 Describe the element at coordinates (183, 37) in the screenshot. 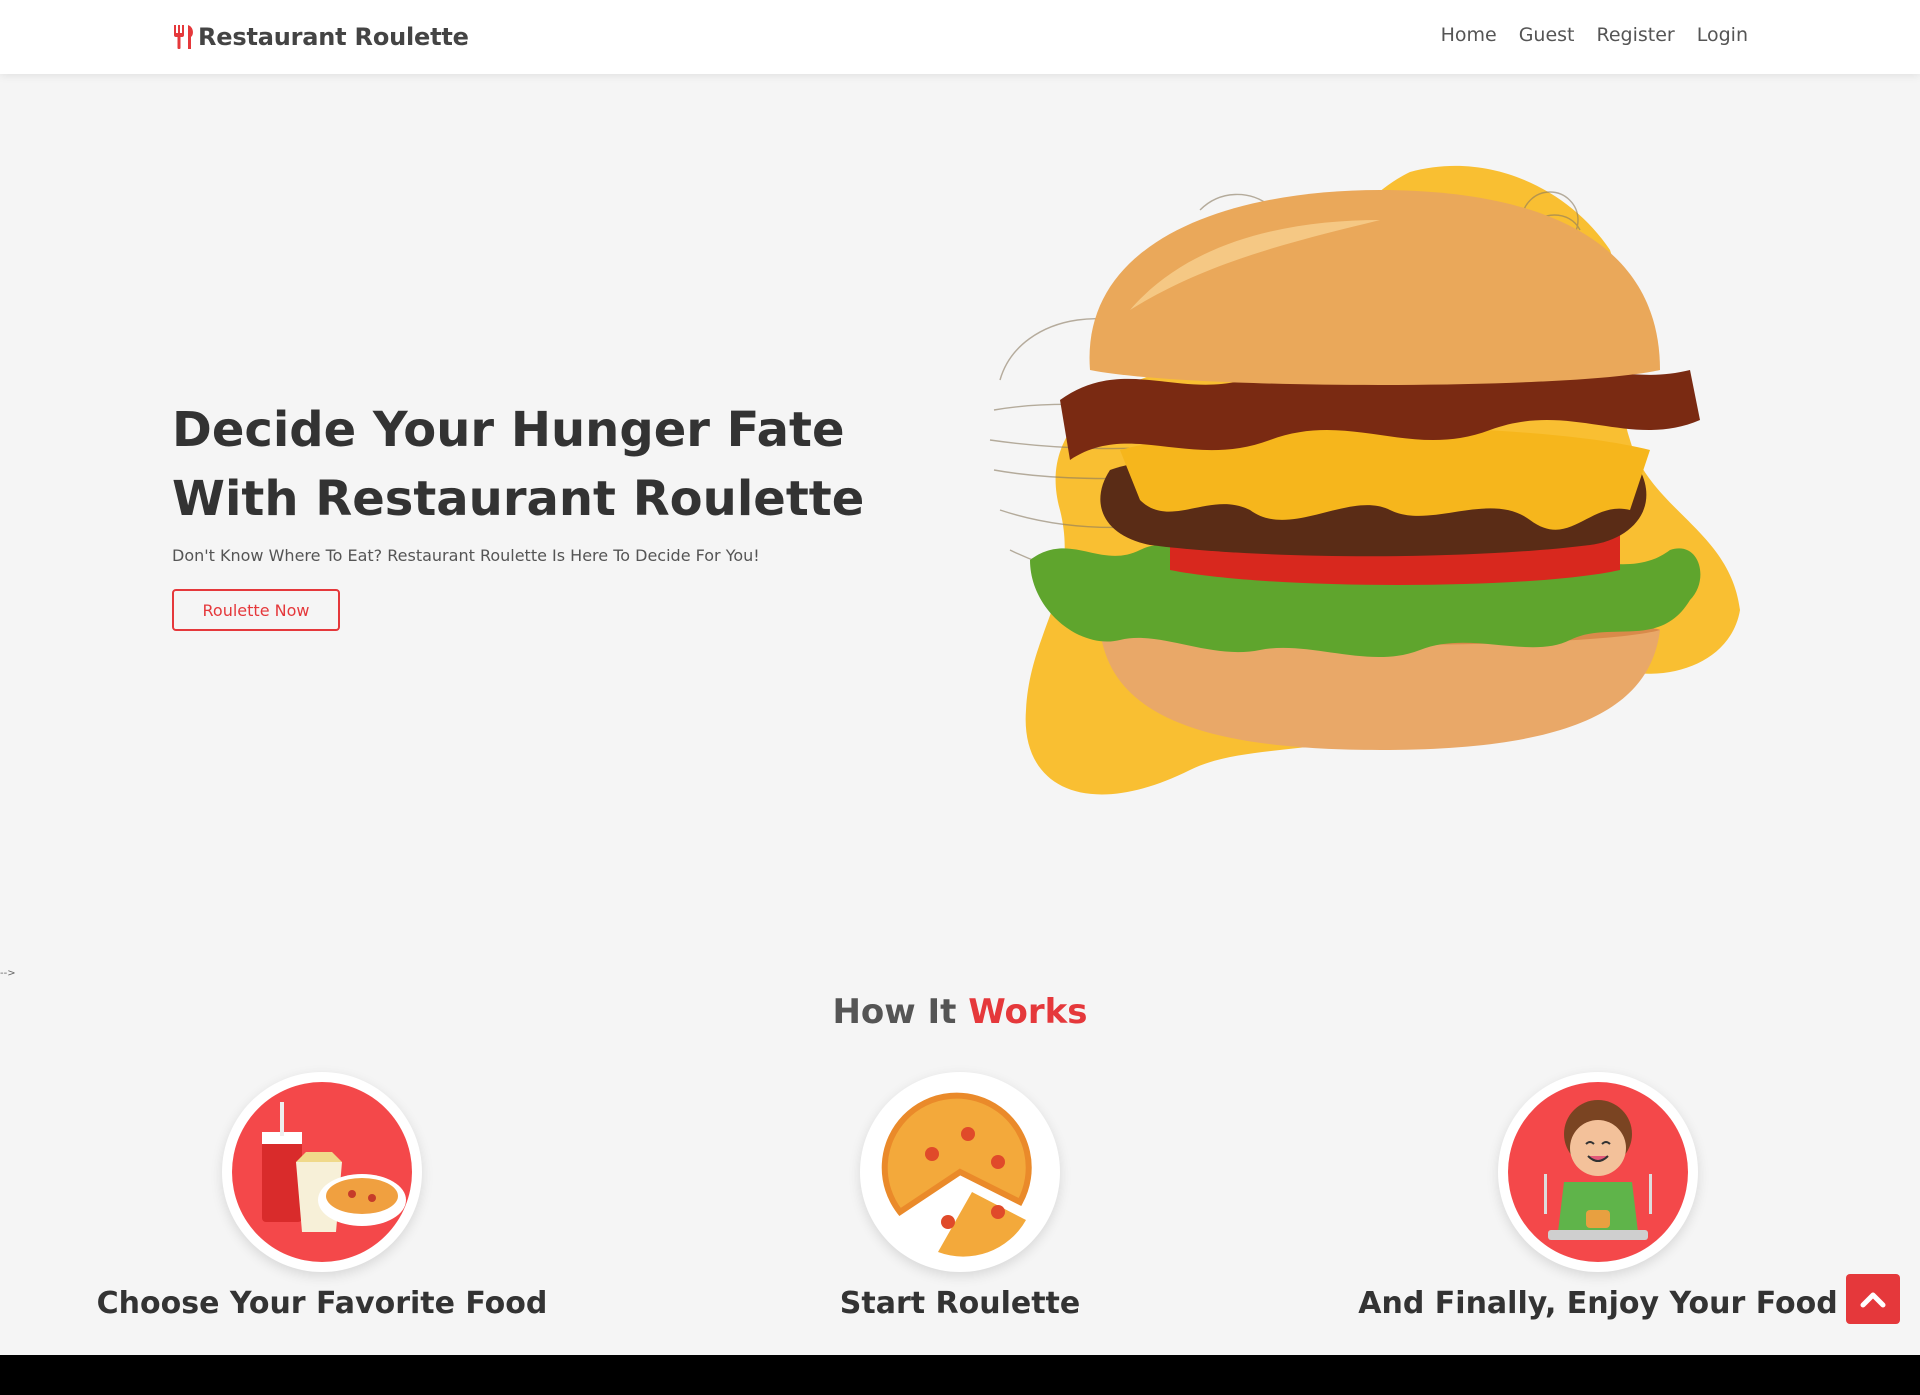

I see `utensils-icon` at that location.